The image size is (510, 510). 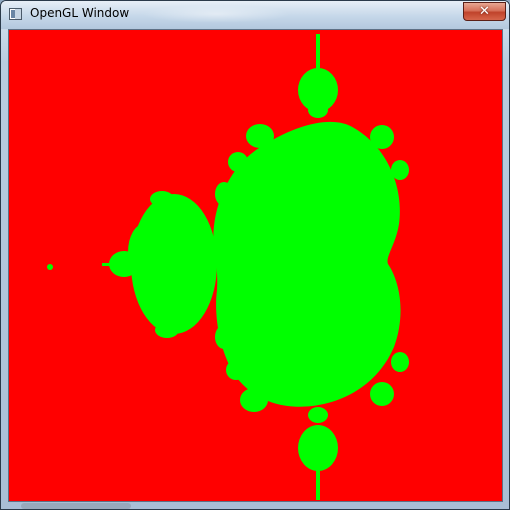 I want to click on left-hip-bulb, so click(x=224, y=337).